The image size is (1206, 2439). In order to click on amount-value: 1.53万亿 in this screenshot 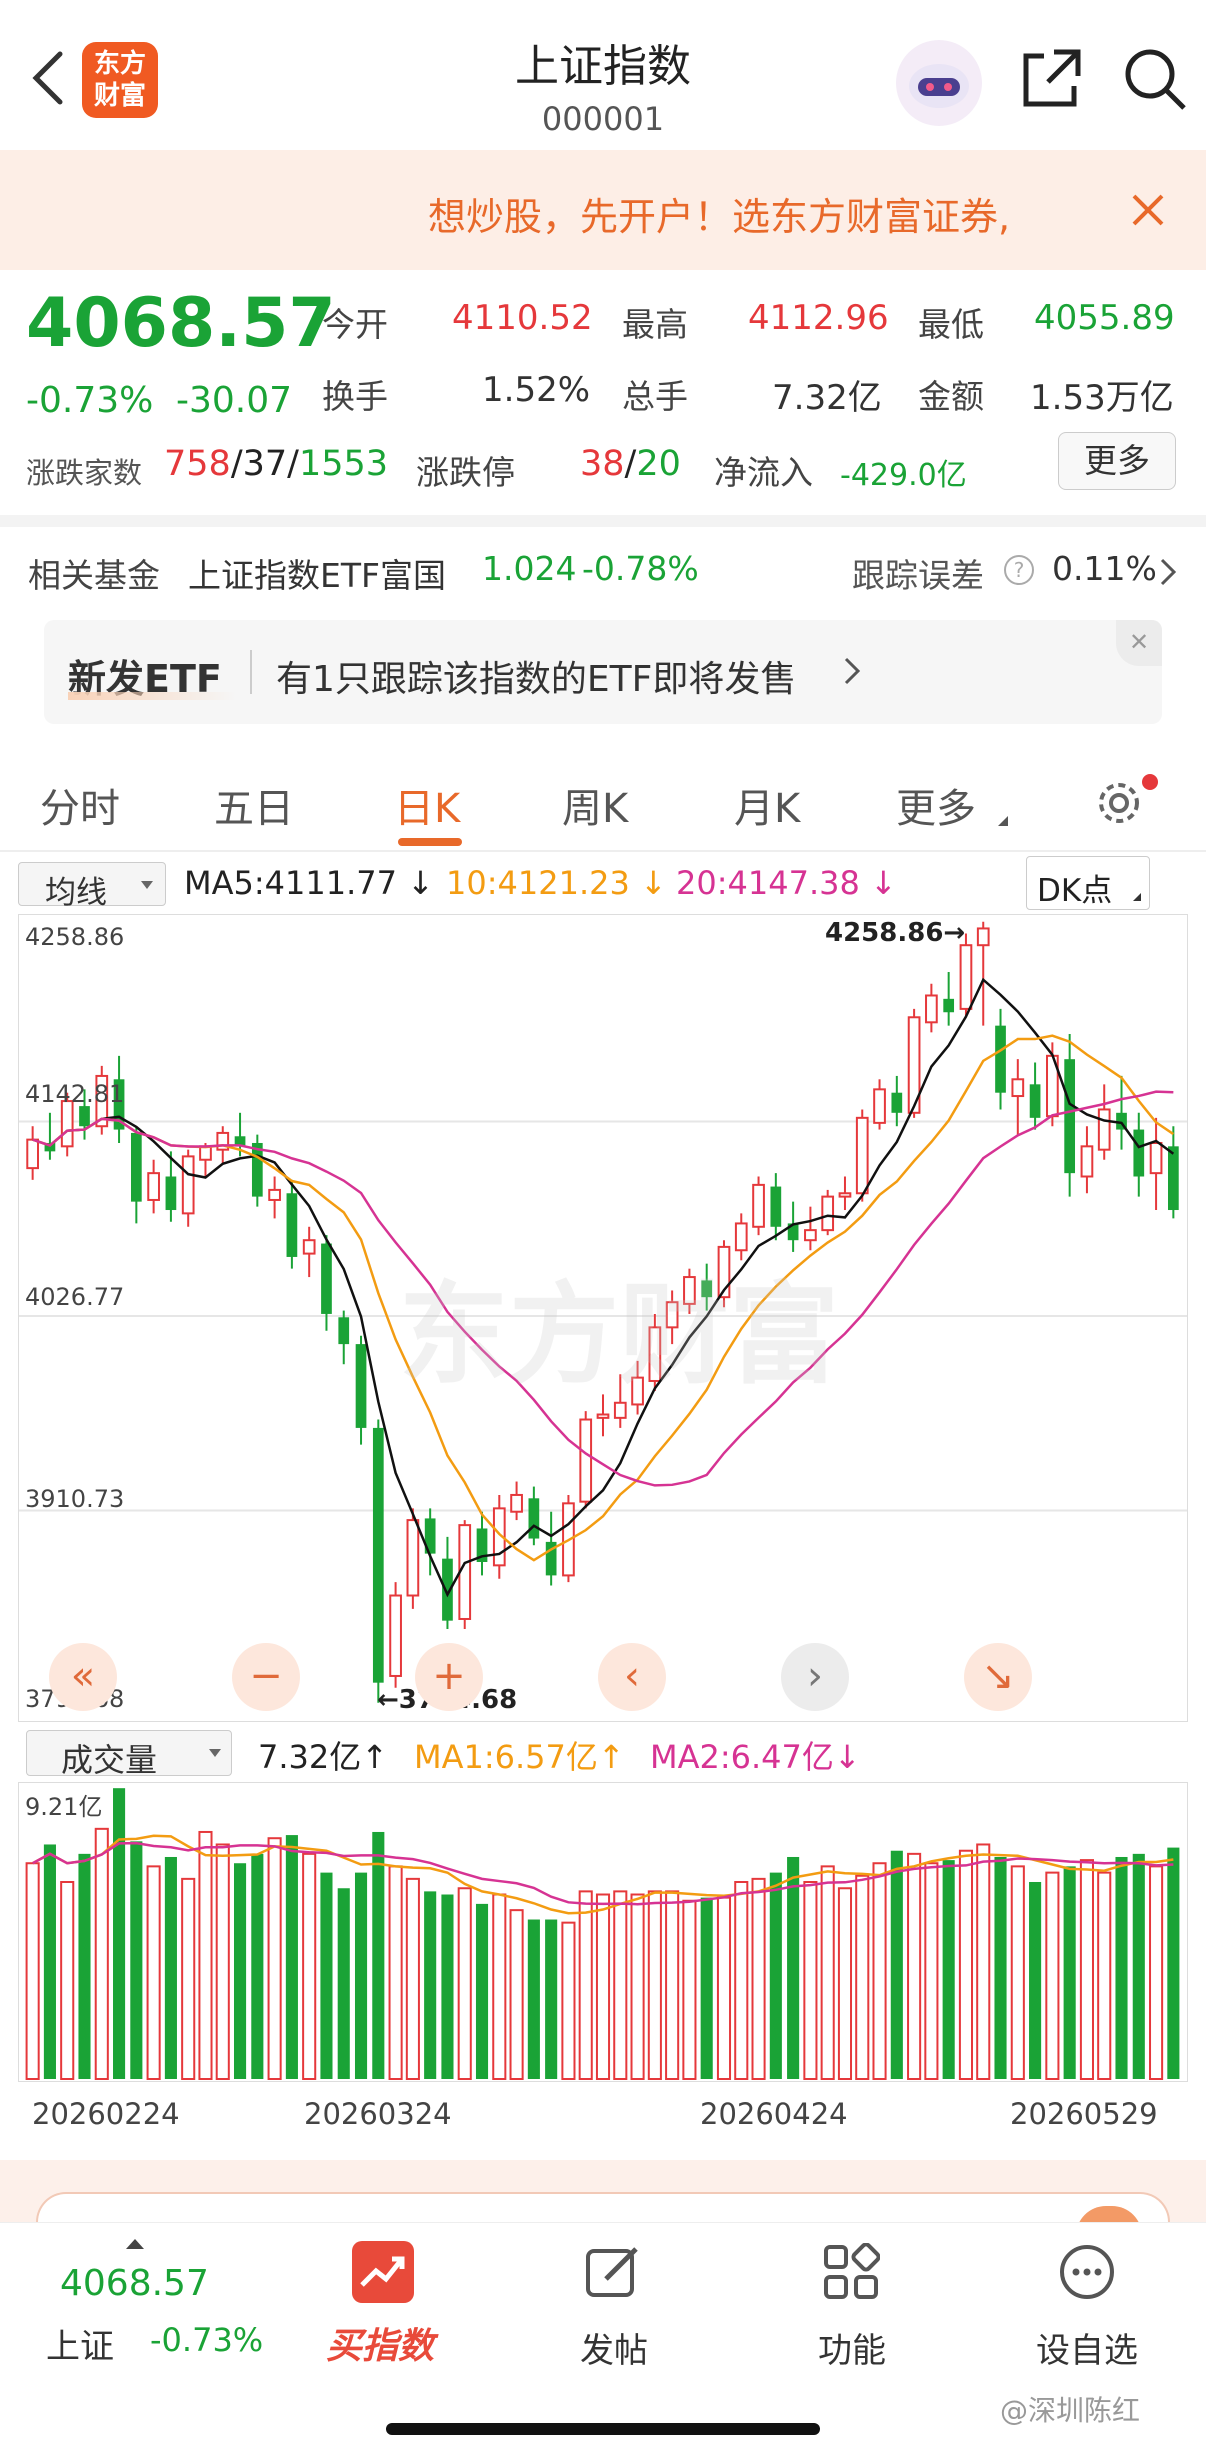, I will do `click(1102, 398)`.